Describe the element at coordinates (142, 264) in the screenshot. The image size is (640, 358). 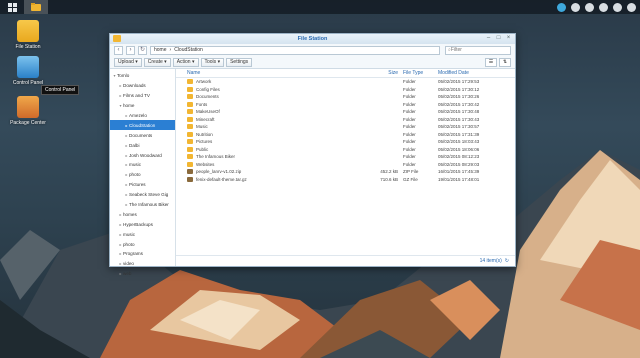
I see `tree-item: ▸ video` at that location.